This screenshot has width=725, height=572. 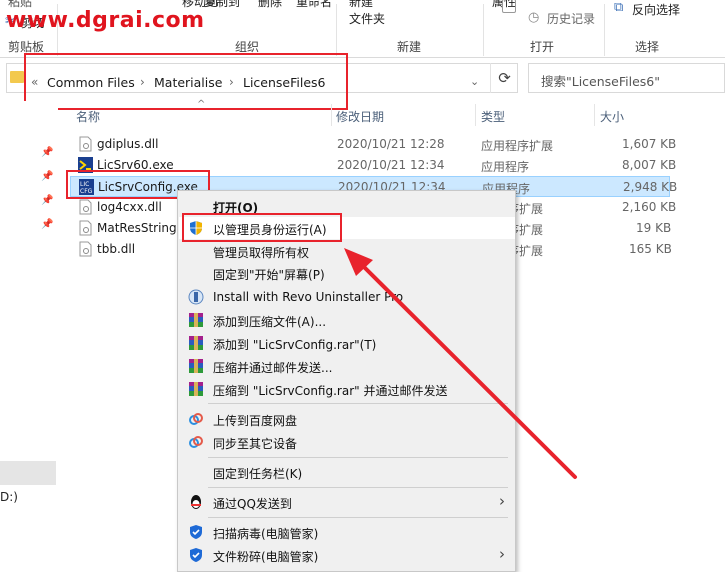 What do you see at coordinates (196, 502) in the screenshot?
I see `qq-penguin-icon` at bounding box center [196, 502].